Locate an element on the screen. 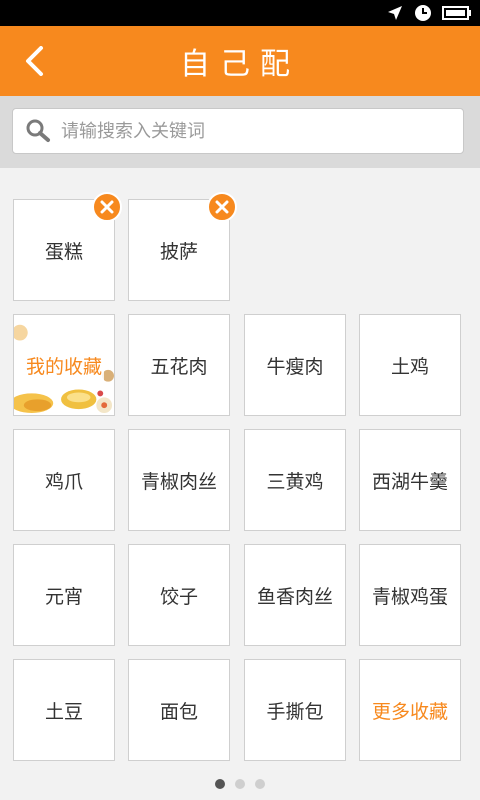 This screenshot has width=480, height=800. grid-item: 牛瘦肉 is located at coordinates (295, 365).